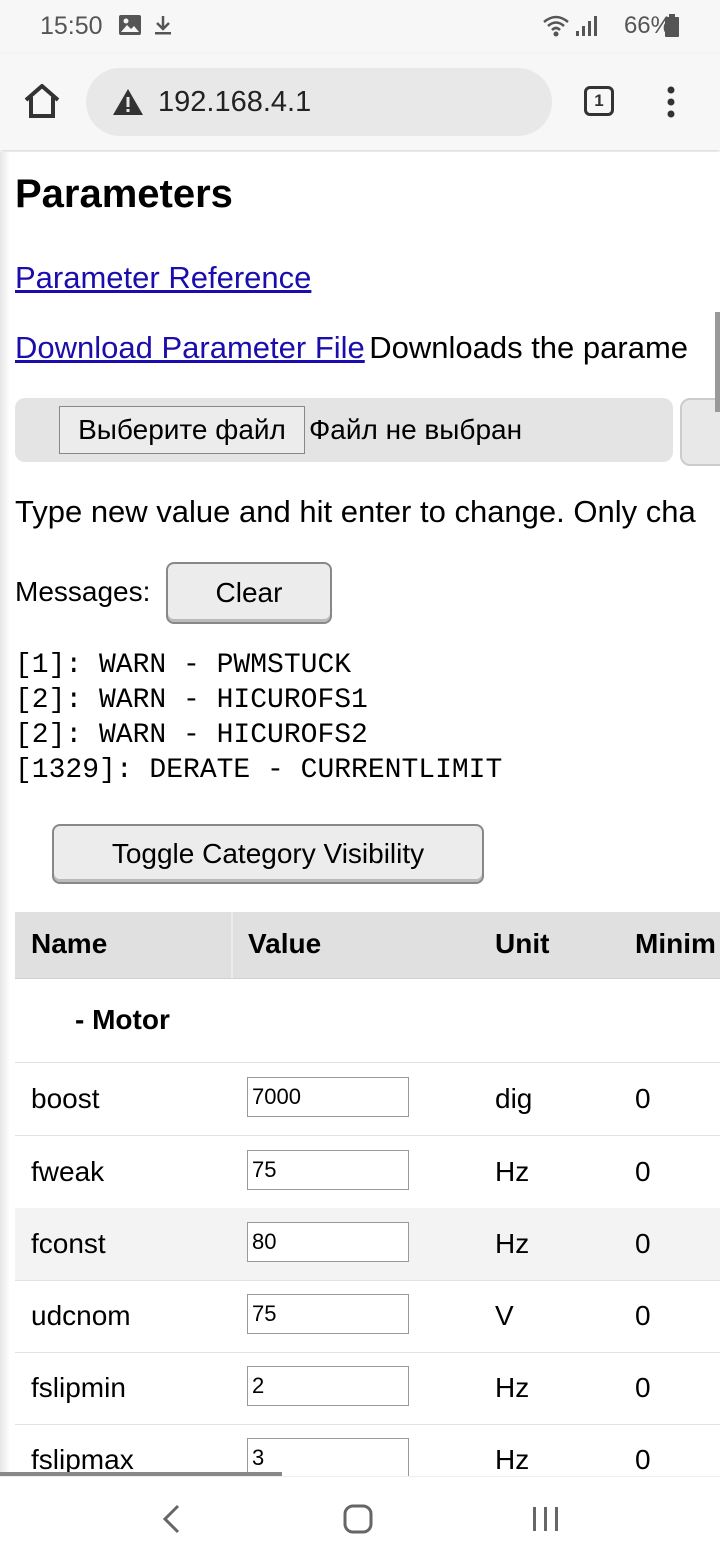 This screenshot has height=1561, width=720. I want to click on menu-icon, so click(671, 104).